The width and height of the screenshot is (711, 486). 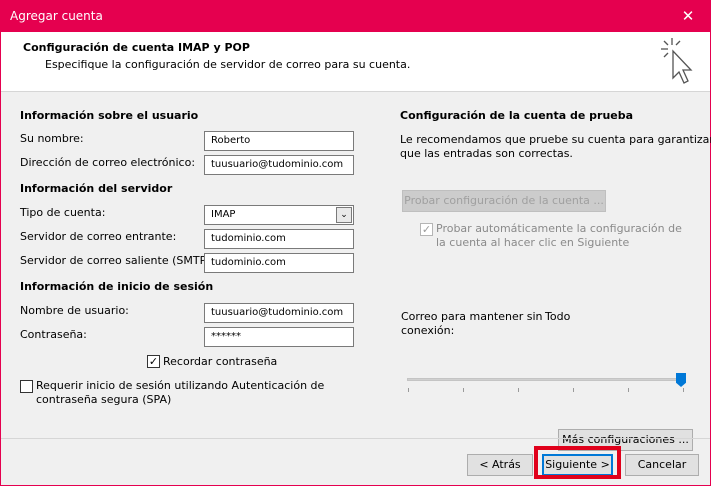 What do you see at coordinates (681, 380) in the screenshot?
I see `slider-thumb` at bounding box center [681, 380].